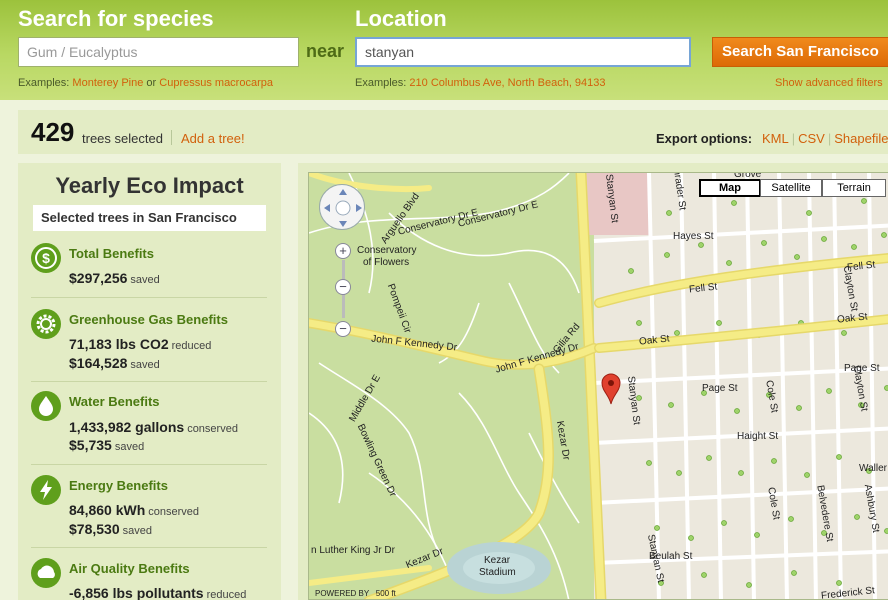 Image resolution: width=888 pixels, height=600 pixels. Describe the element at coordinates (151, 83) in the screenshot. I see `examples-or: or` at that location.